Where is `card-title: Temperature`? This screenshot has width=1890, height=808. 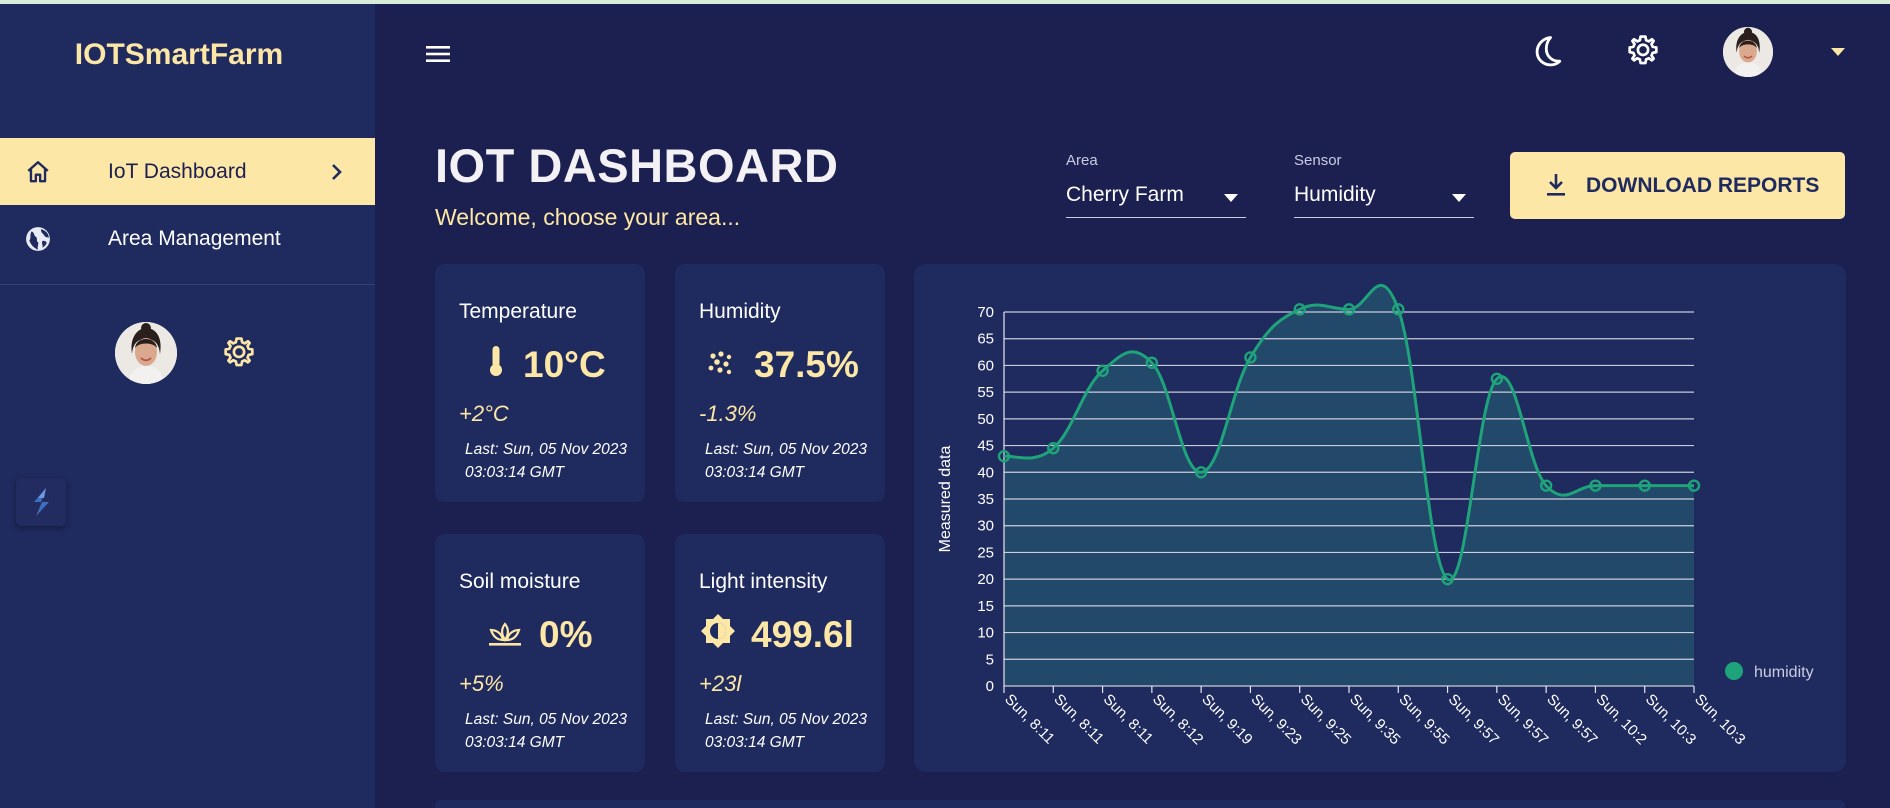 card-title: Temperature is located at coordinates (518, 311).